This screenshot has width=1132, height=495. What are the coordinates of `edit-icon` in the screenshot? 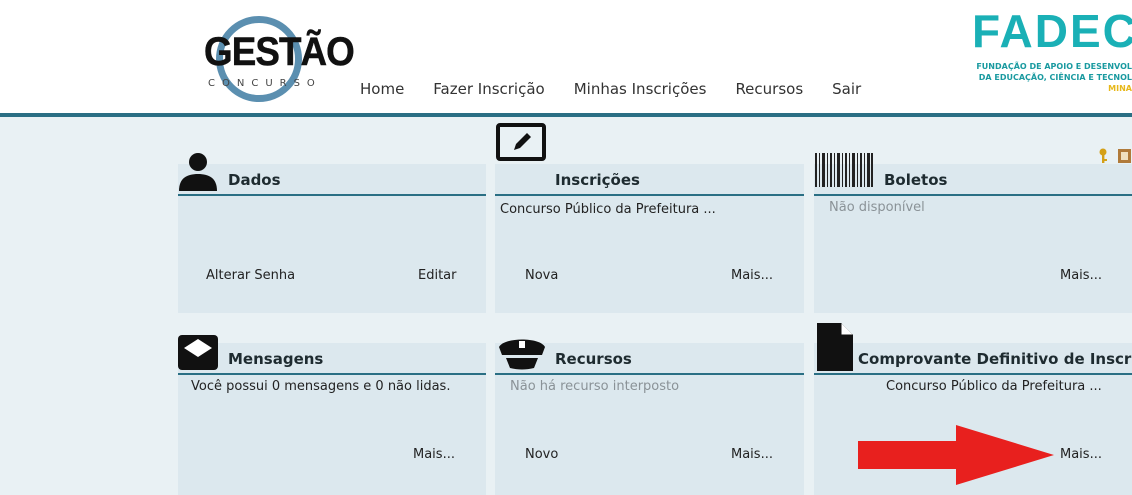 It's located at (521, 142).